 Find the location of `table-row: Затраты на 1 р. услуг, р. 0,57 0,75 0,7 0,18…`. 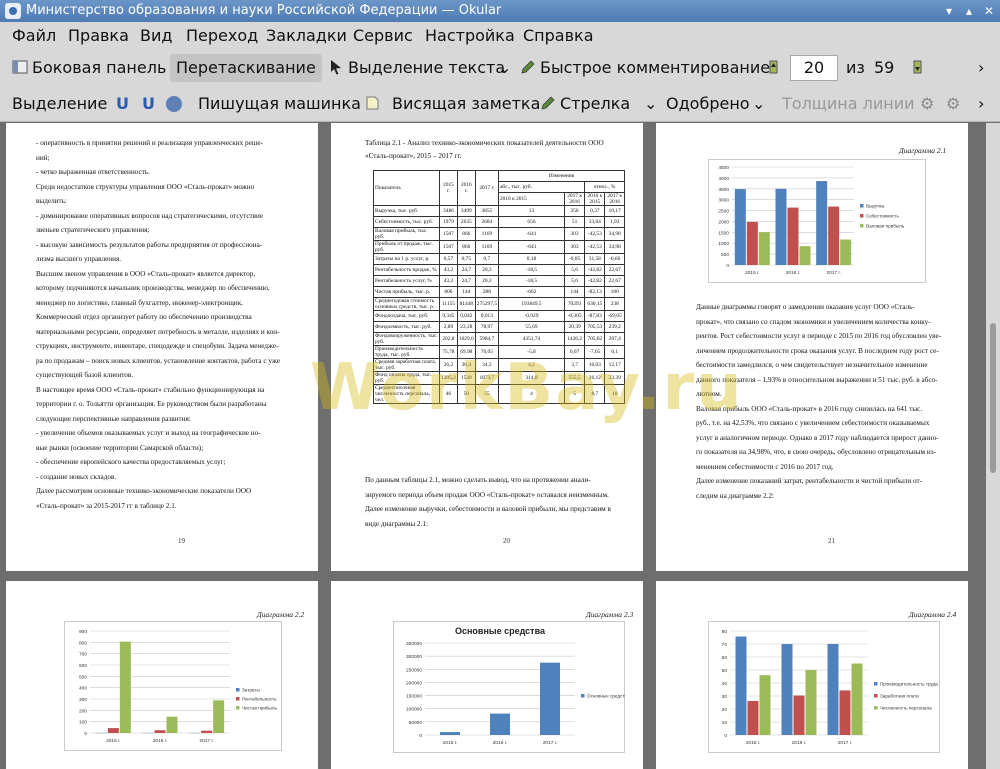

table-row: Затраты на 1 р. услуг, р. 0,57 0,75 0,7 0,18… is located at coordinates (499, 259).